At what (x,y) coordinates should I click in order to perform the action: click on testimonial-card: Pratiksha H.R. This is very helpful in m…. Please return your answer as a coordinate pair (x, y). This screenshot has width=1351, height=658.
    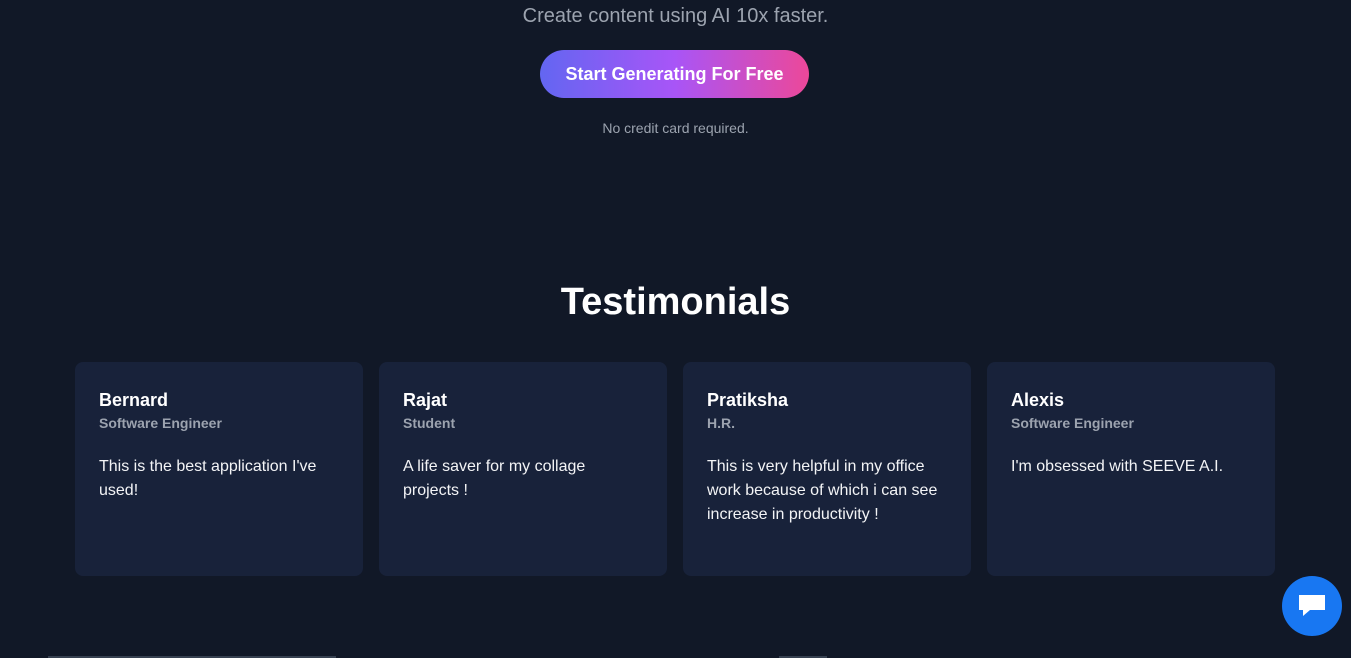
    Looking at the image, I should click on (827, 469).